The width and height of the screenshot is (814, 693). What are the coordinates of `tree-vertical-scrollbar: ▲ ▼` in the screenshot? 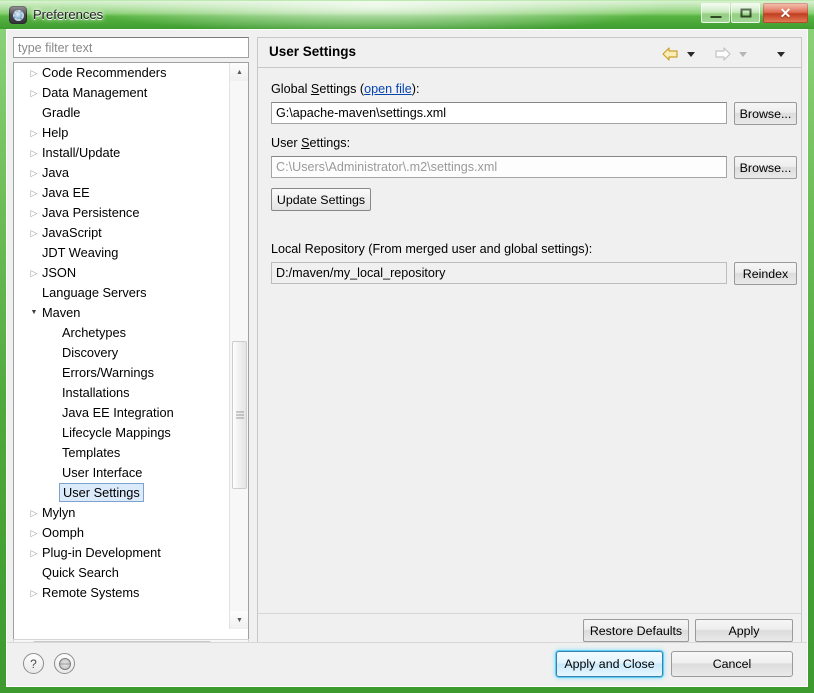 It's located at (238, 346).